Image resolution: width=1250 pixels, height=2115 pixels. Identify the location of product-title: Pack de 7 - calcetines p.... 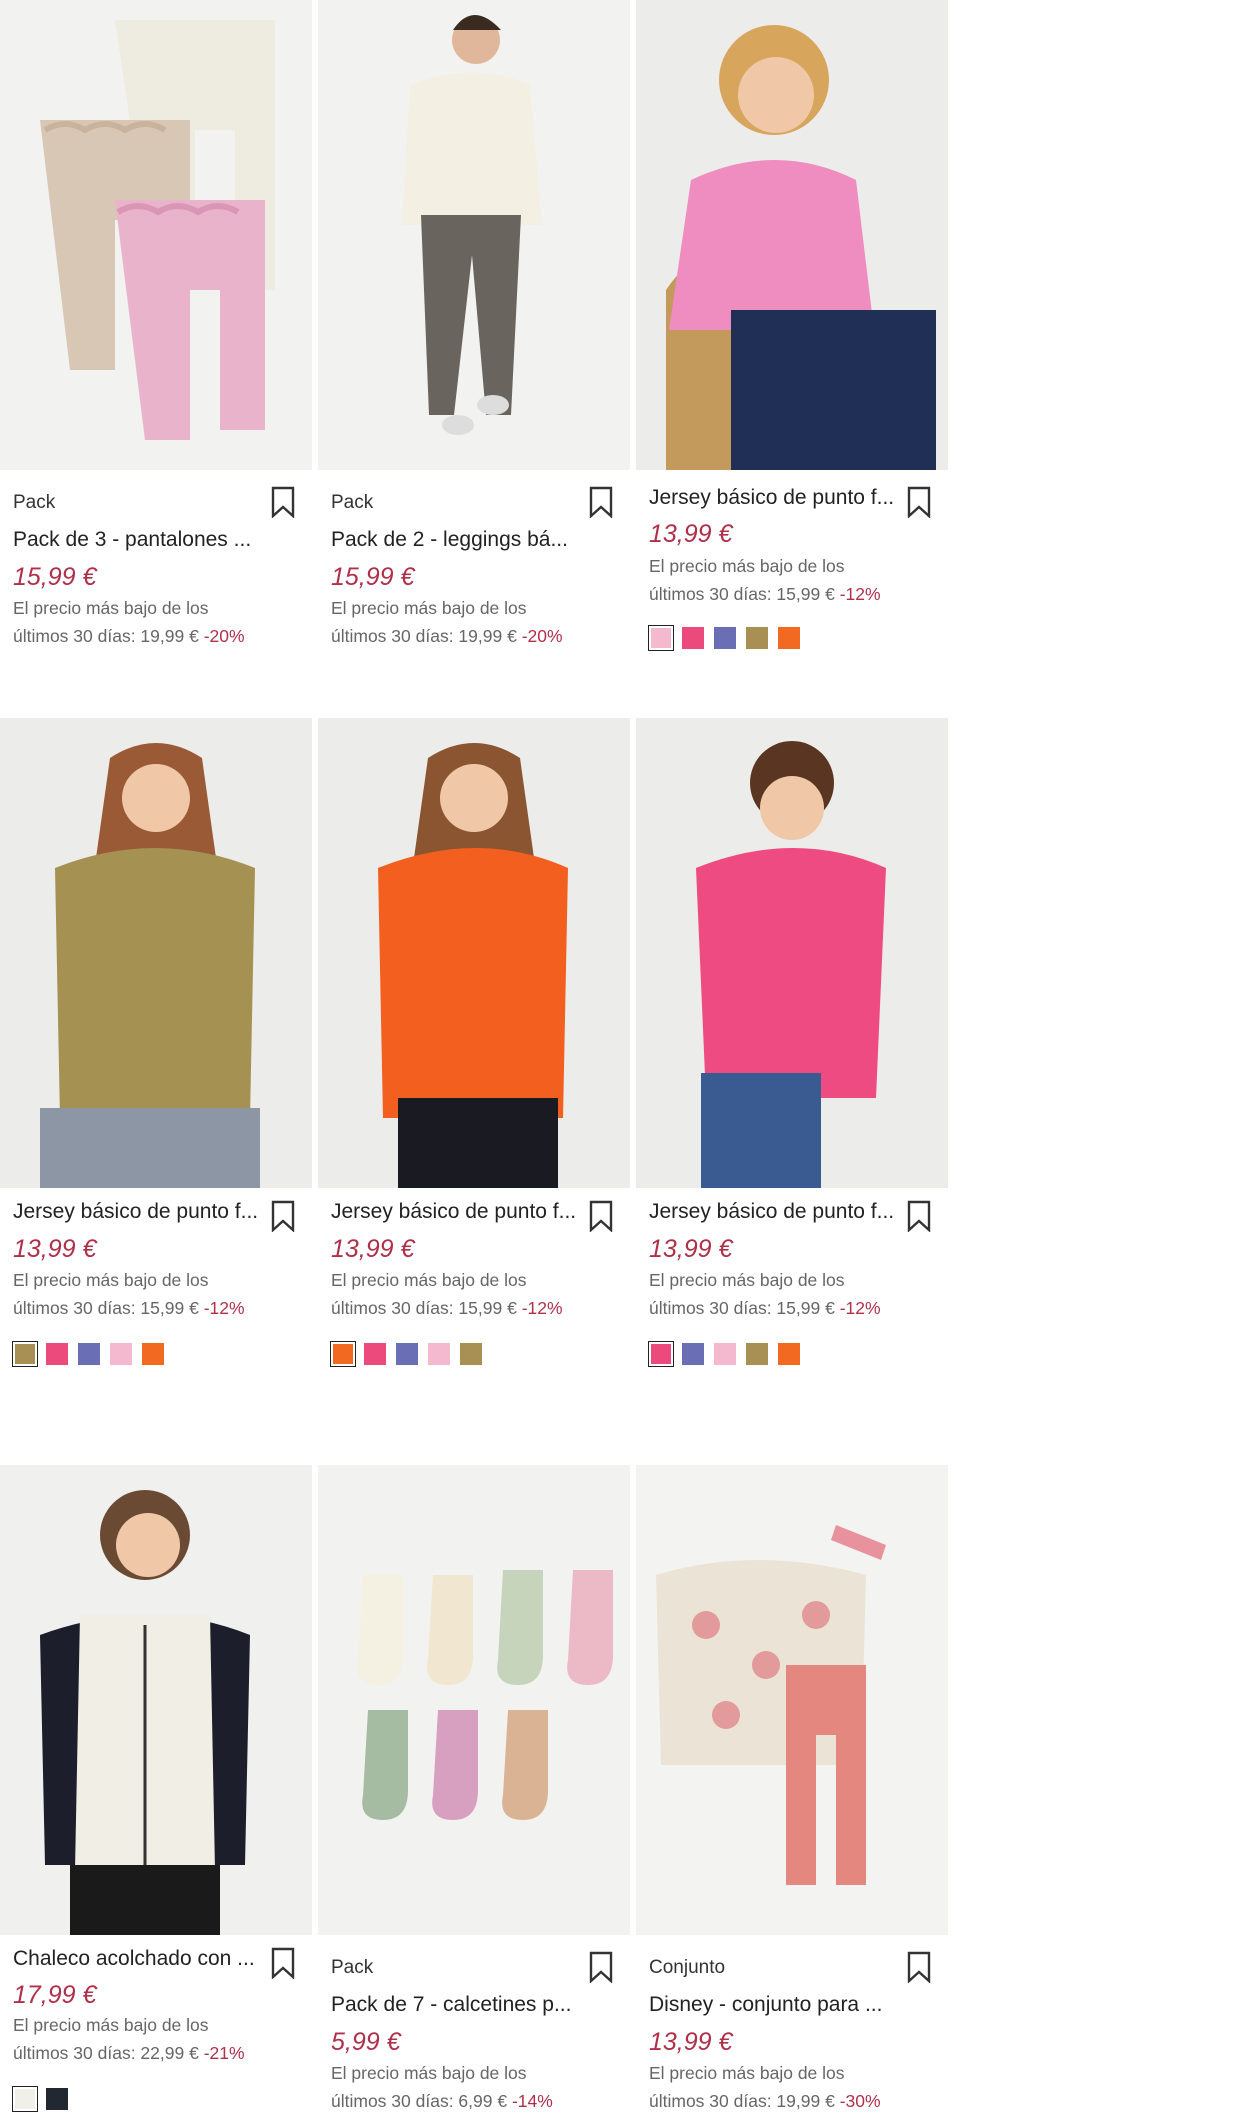
(456, 2005).